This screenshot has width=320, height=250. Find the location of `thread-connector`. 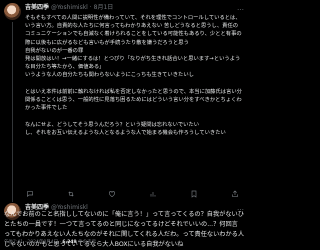

thread-connector is located at coordinates (12, 112).